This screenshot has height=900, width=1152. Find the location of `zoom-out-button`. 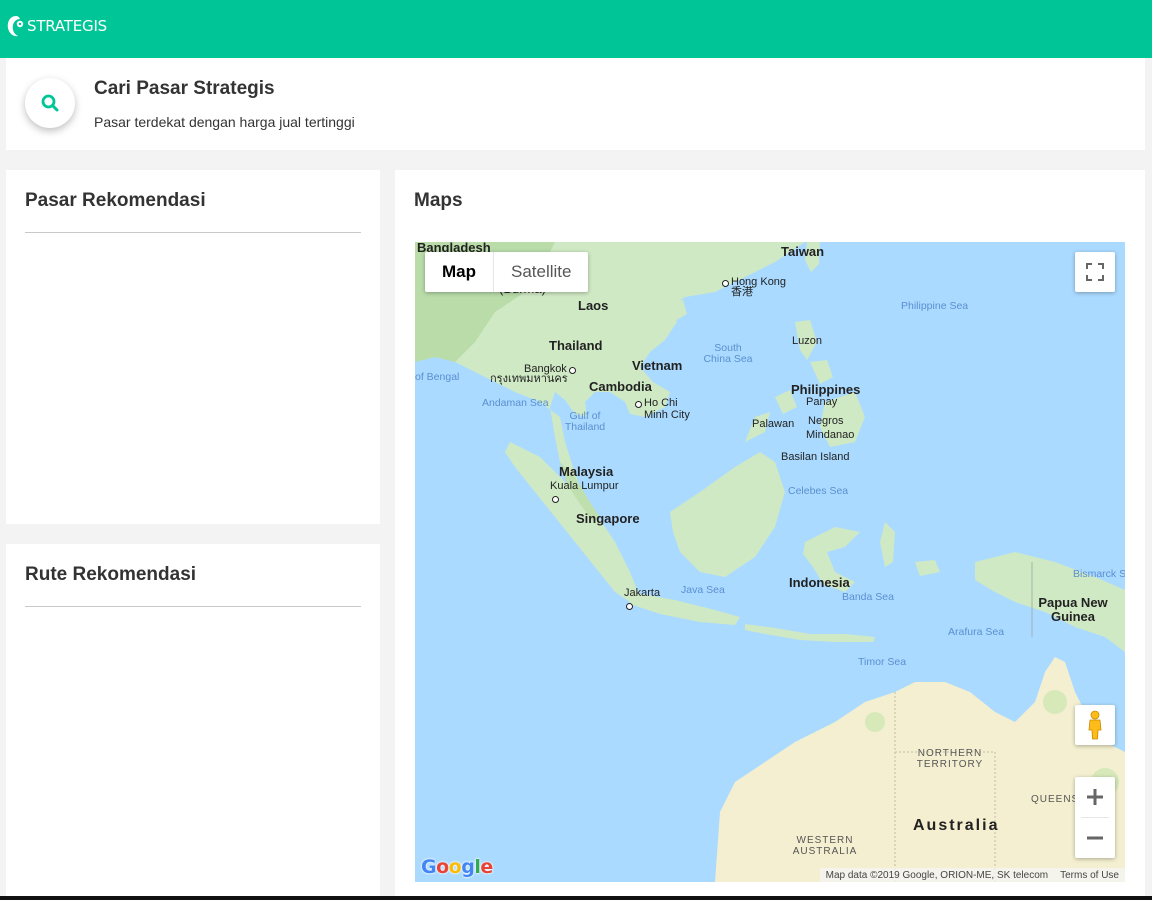

zoom-out-button is located at coordinates (1095, 838).